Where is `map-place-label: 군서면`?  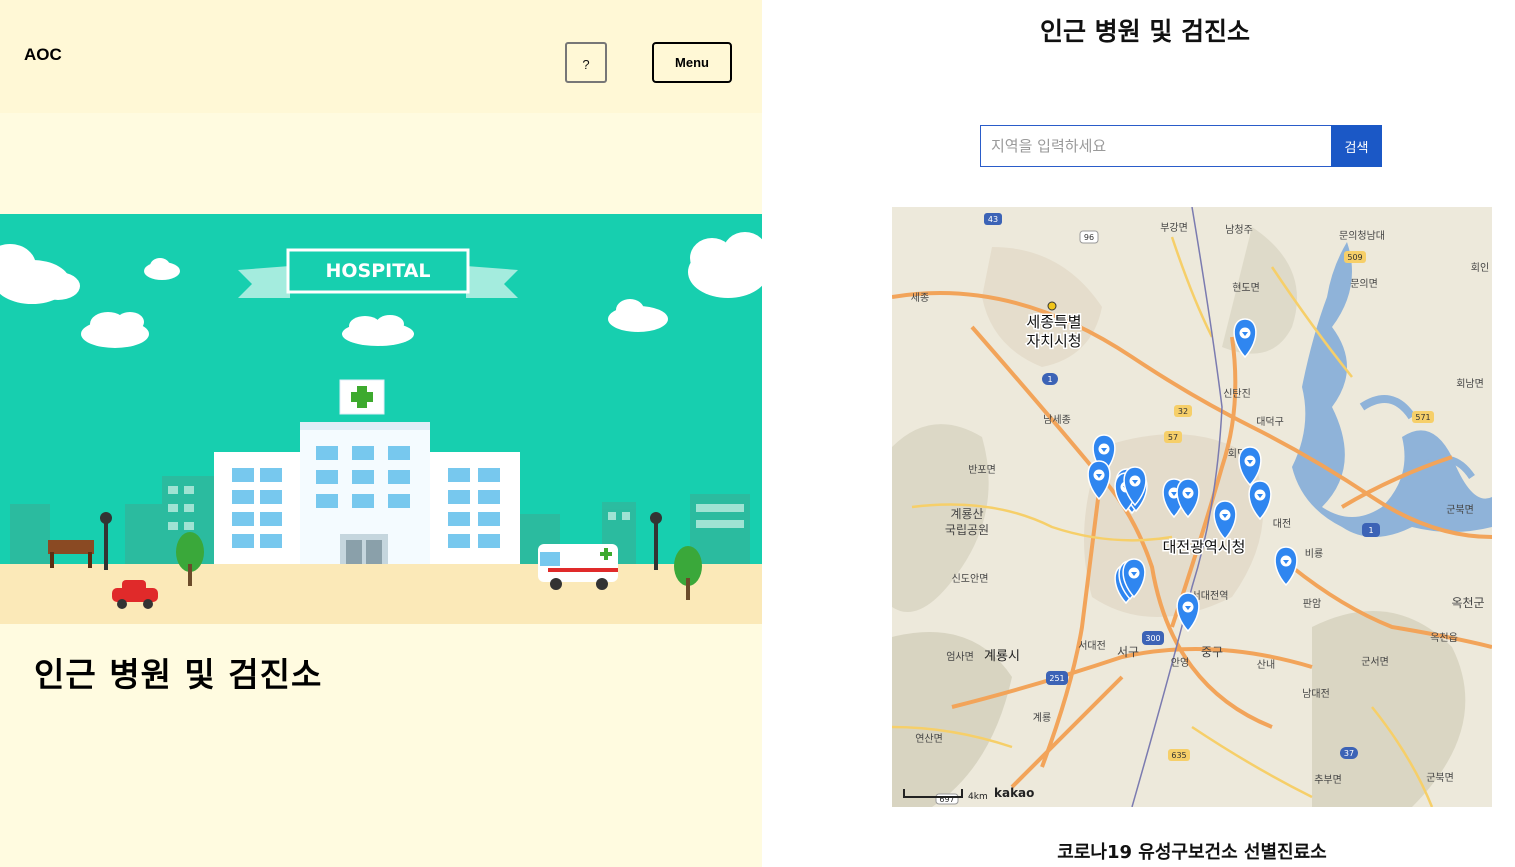
map-place-label: 군서면 is located at coordinates (1375, 662).